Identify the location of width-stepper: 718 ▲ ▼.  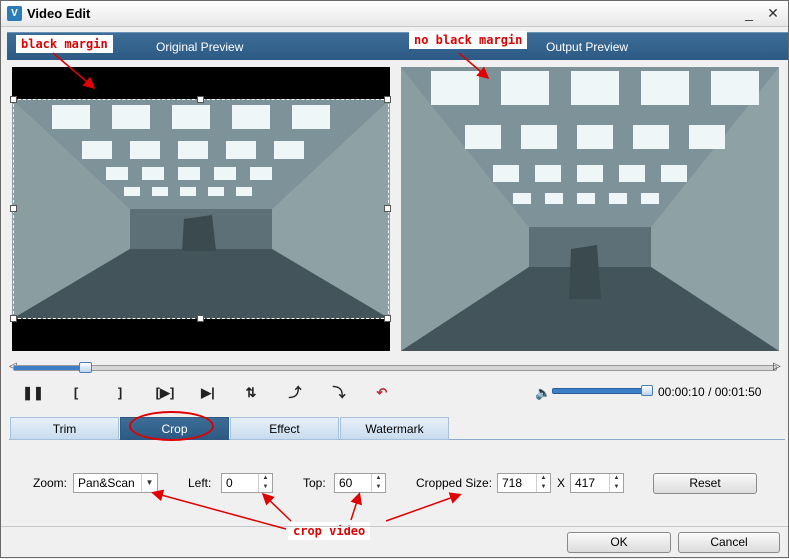
(524, 483).